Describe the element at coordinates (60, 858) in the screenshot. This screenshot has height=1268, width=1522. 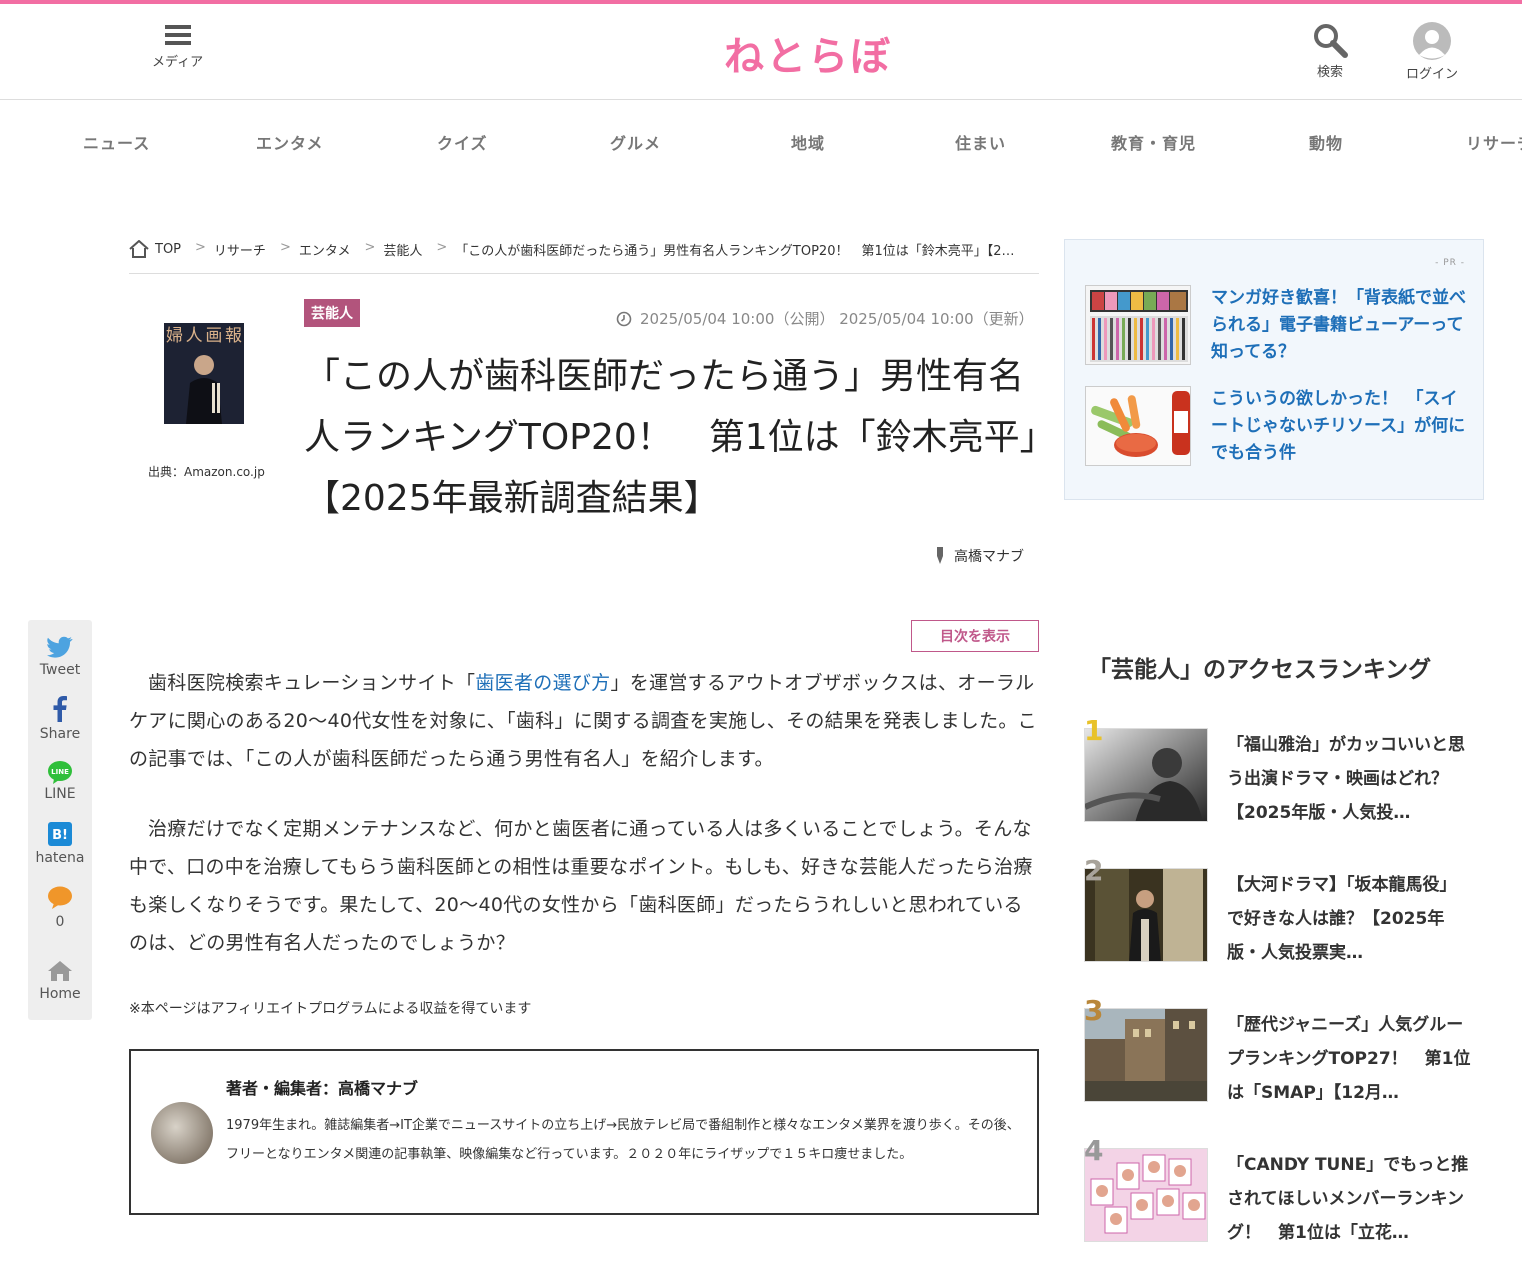
I see `hatena-label: hatena` at that location.